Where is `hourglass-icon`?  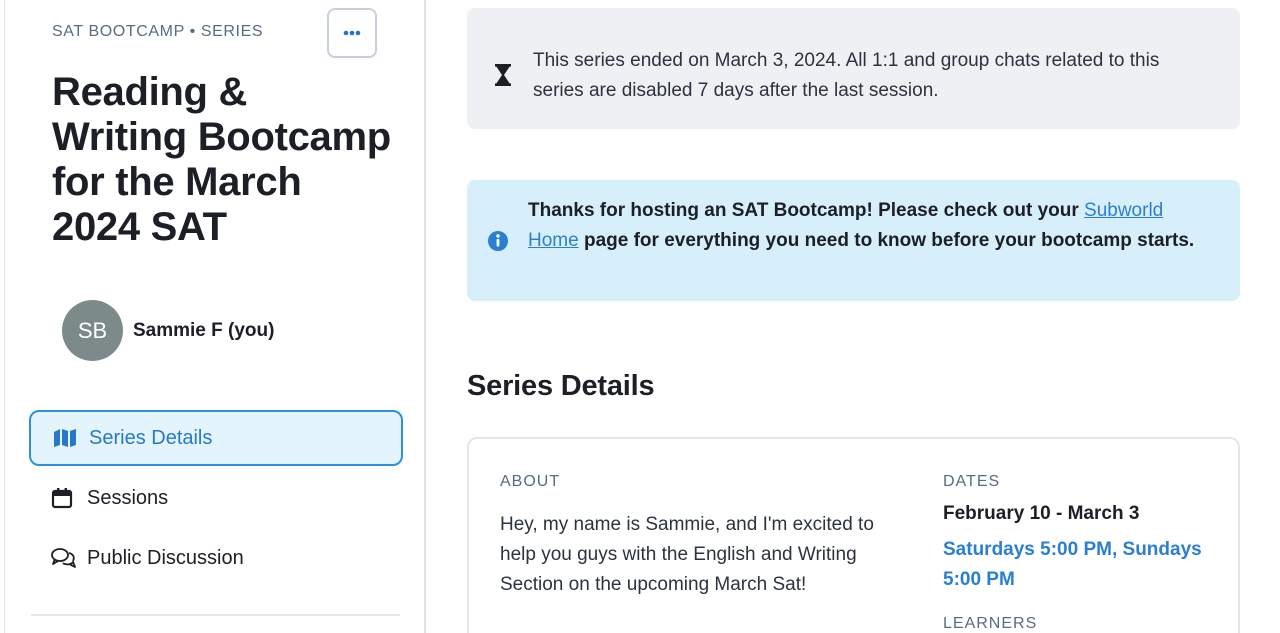 hourglass-icon is located at coordinates (503, 77).